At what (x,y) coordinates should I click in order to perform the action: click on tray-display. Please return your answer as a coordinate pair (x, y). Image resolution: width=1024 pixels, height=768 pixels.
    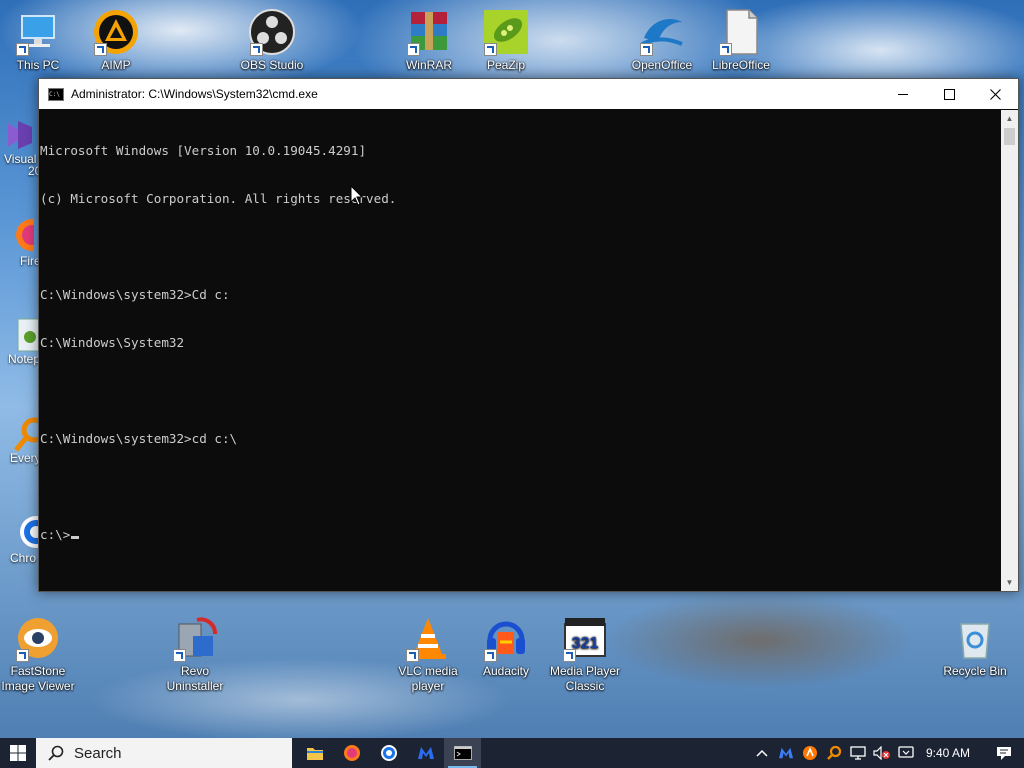
    Looking at the image, I should click on (906, 753).